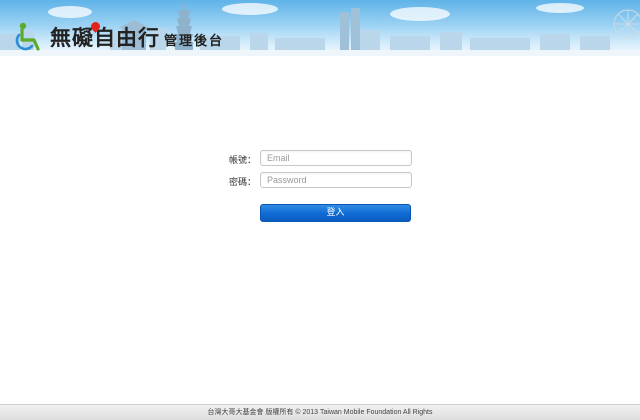 The height and width of the screenshot is (420, 640). I want to click on password-label: 密碼：, so click(242, 183).